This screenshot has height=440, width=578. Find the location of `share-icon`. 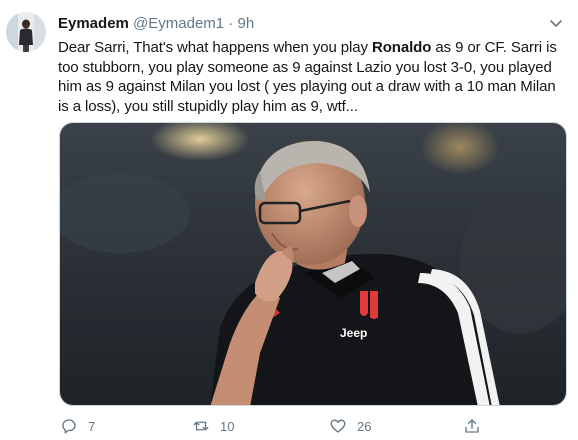

share-icon is located at coordinates (472, 426).